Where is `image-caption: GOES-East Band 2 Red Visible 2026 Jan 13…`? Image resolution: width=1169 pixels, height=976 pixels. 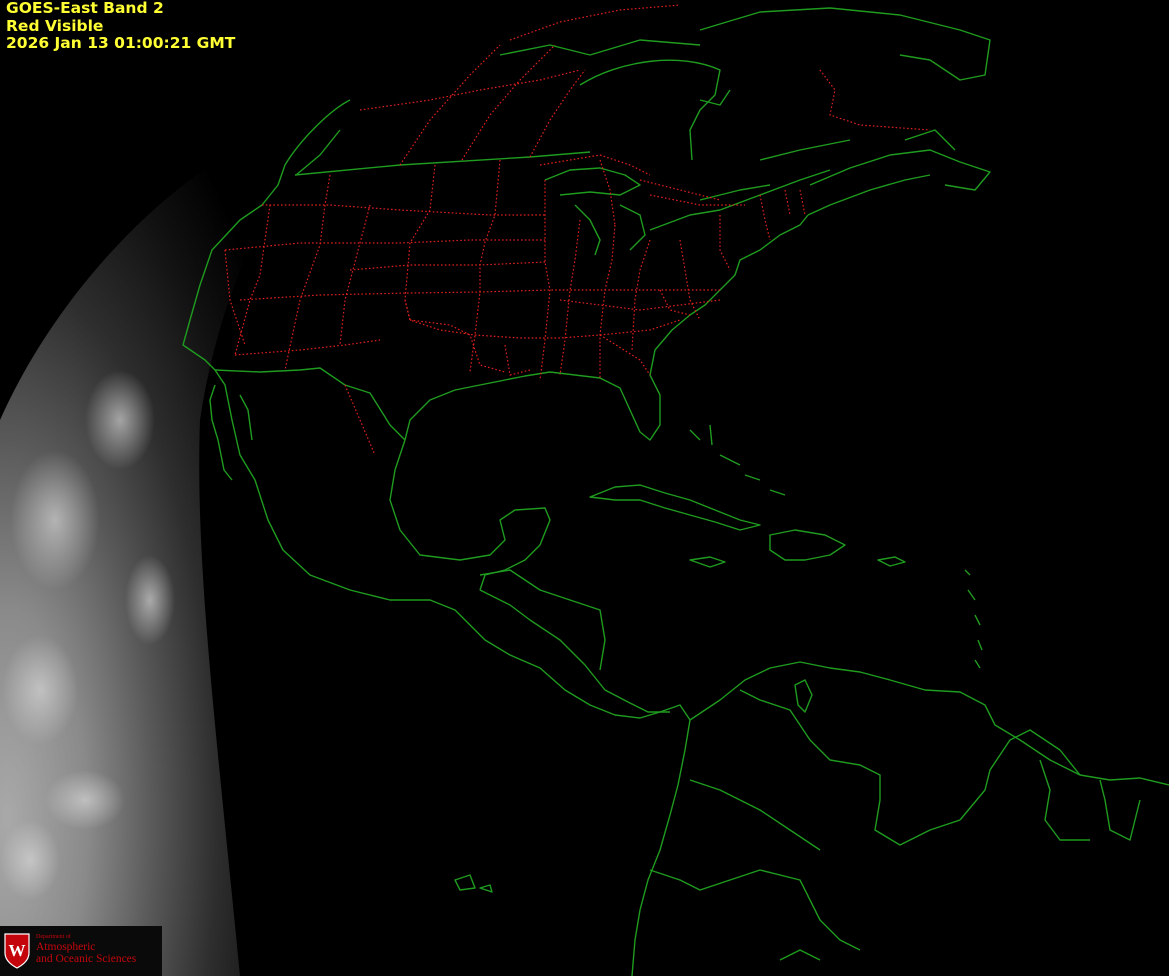
image-caption: GOES-East Band 2 Red Visible 2026 Jan 13… is located at coordinates (120, 26).